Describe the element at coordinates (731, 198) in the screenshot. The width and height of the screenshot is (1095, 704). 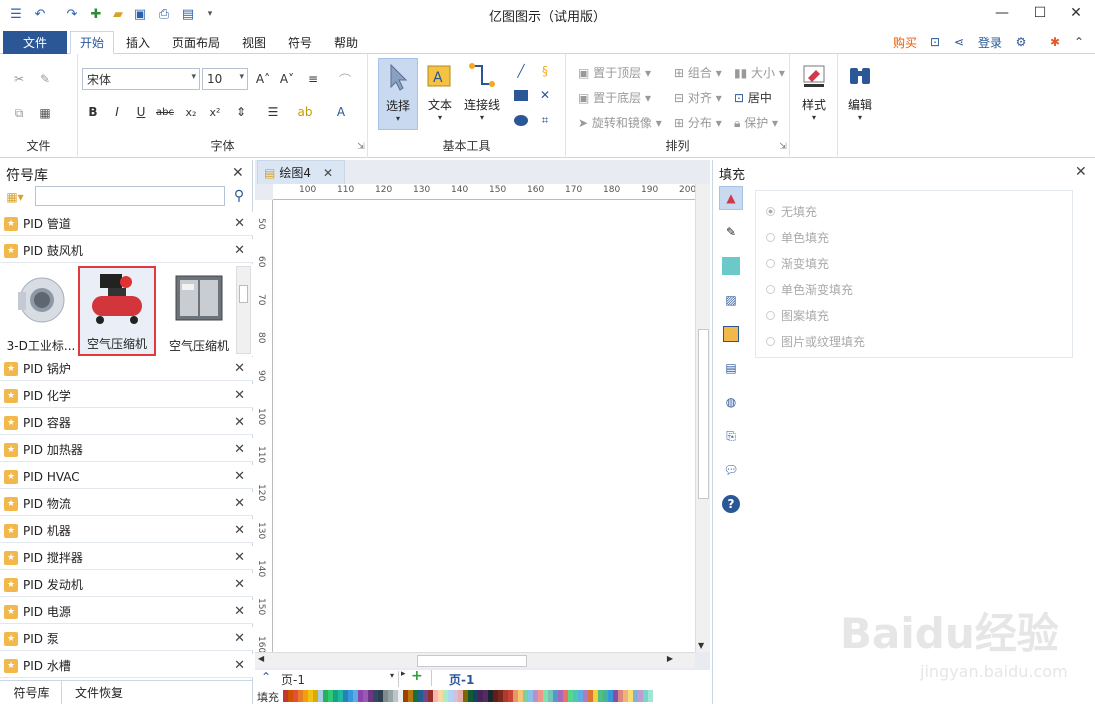
I see `fill-bucket-icon: ▲` at that location.